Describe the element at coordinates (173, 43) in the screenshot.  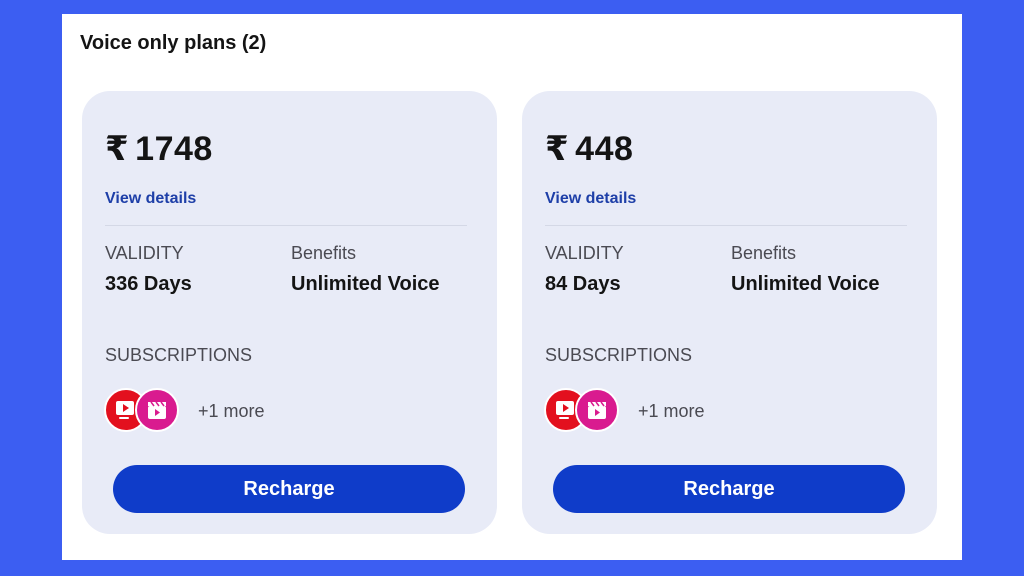
I see `section-title: Voice only plans (2)` at that location.